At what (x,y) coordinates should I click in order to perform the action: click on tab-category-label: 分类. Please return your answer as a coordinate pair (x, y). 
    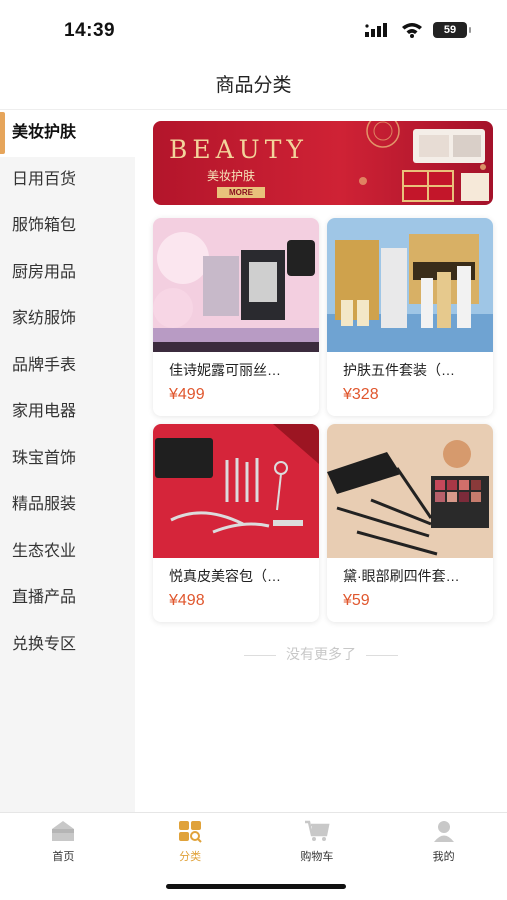
    Looking at the image, I should click on (190, 857).